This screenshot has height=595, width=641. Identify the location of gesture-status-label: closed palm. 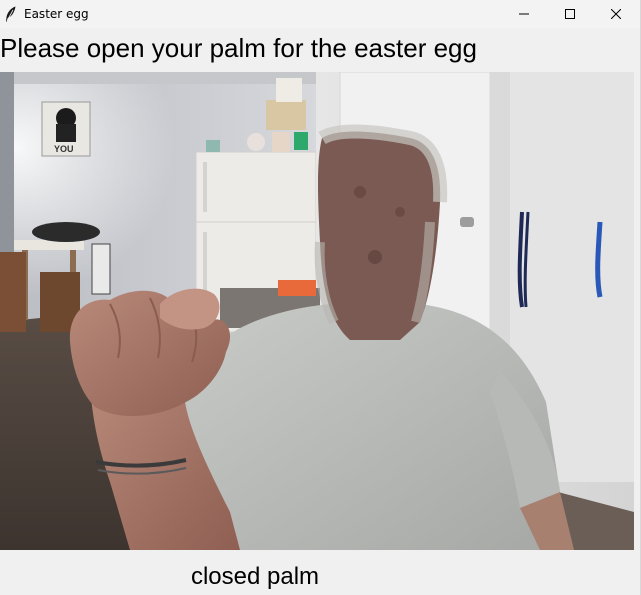
(255, 576).